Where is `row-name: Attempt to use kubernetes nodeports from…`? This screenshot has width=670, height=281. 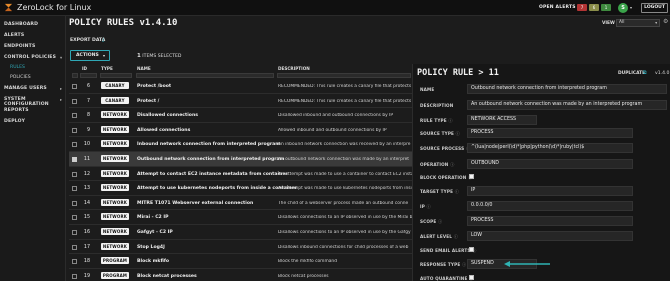
row-name: Attempt to use kubernetes nodeports from… is located at coordinates (217, 188).